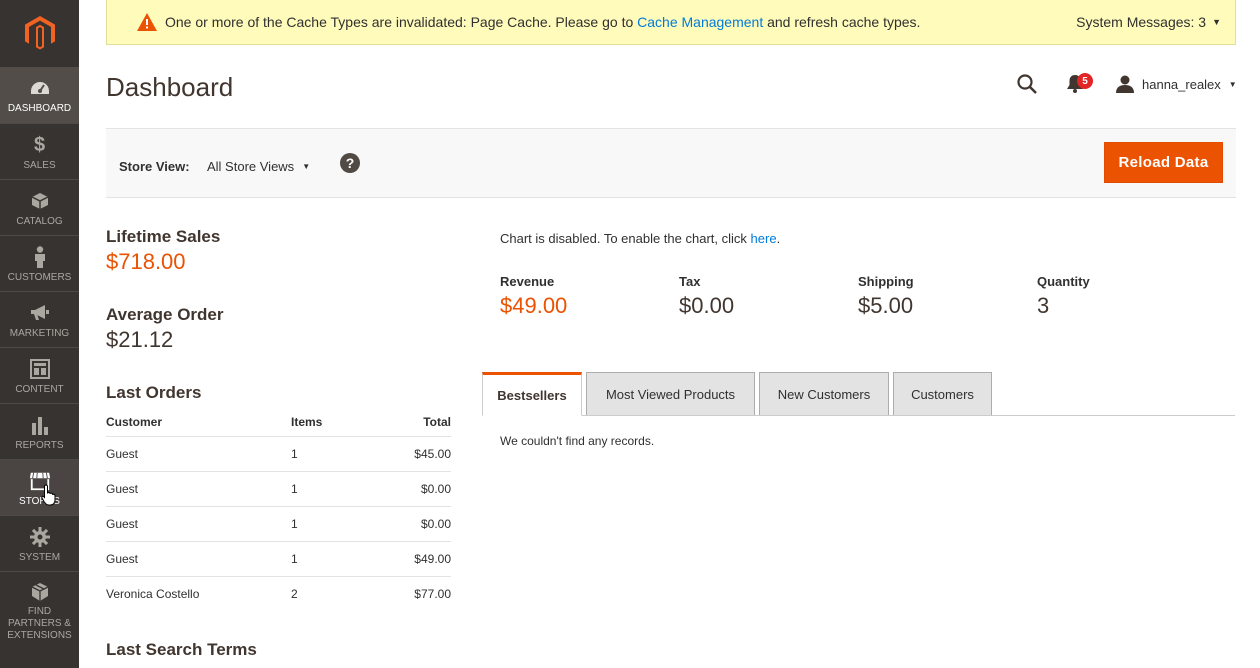 This screenshot has height=668, width=1260. What do you see at coordinates (778, 238) in the screenshot?
I see `chart-message-period: .` at bounding box center [778, 238].